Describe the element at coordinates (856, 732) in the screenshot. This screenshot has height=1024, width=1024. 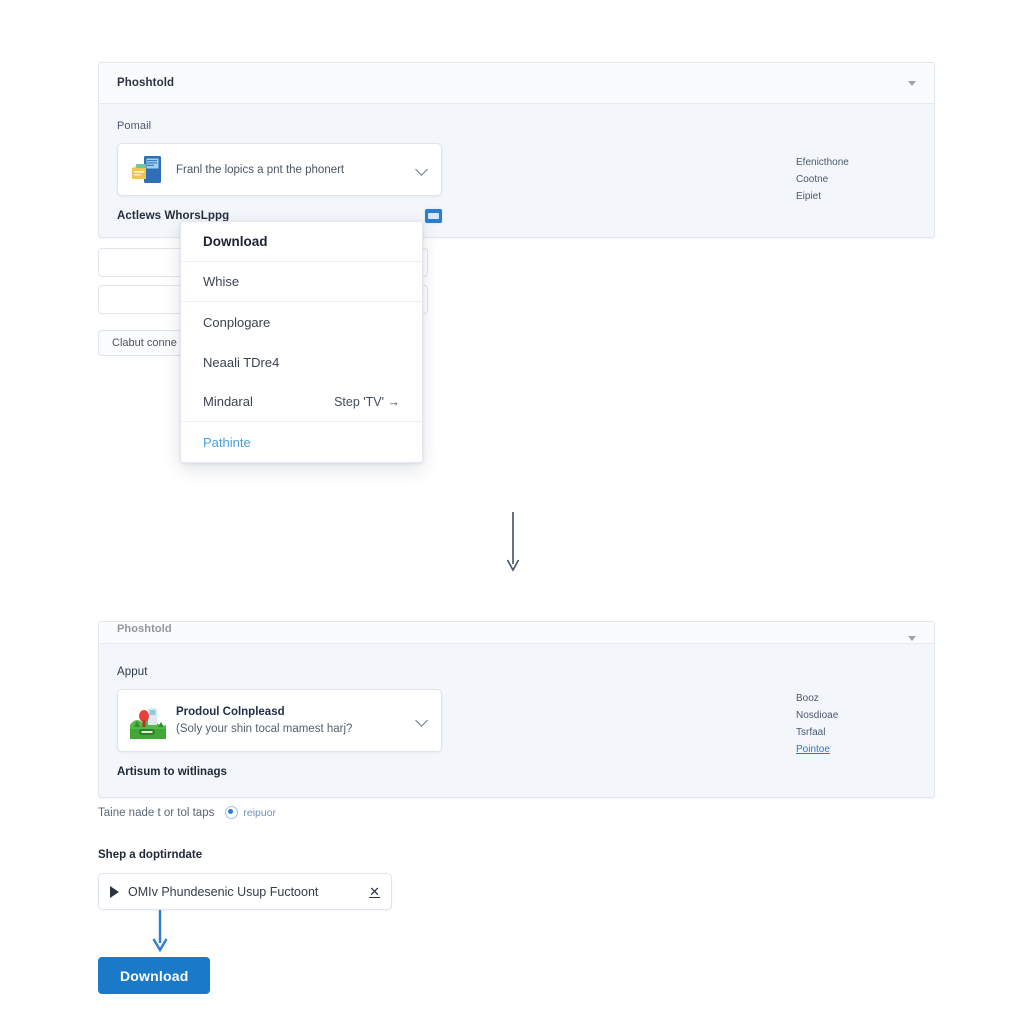
I see `meta-item: Tsrfaal` at that location.